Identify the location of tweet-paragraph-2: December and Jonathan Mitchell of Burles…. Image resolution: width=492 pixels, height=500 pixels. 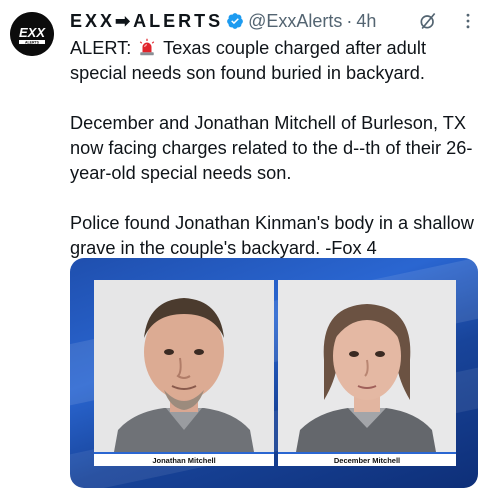
(271, 148).